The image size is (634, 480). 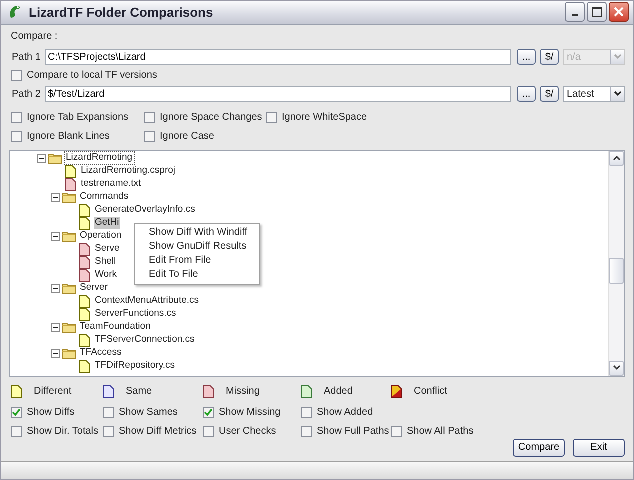 I want to click on scroll-thumb, so click(x=616, y=271).